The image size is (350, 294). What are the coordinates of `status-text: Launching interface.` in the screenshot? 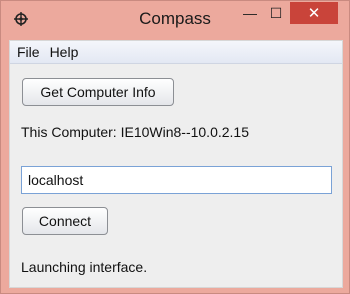 It's located at (84, 267).